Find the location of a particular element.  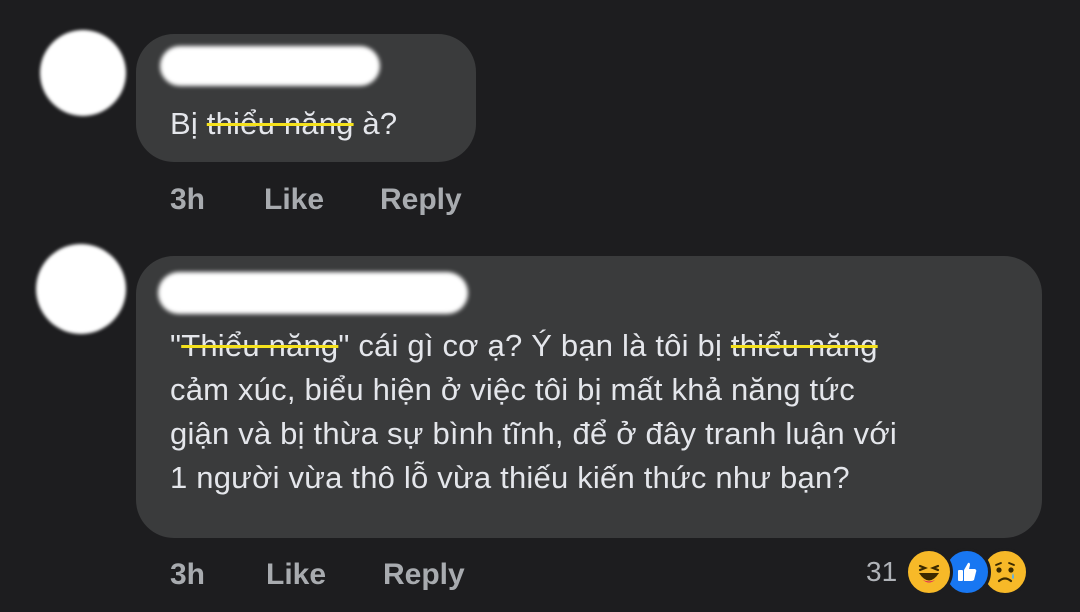

text-segment: Bị is located at coordinates (188, 123).